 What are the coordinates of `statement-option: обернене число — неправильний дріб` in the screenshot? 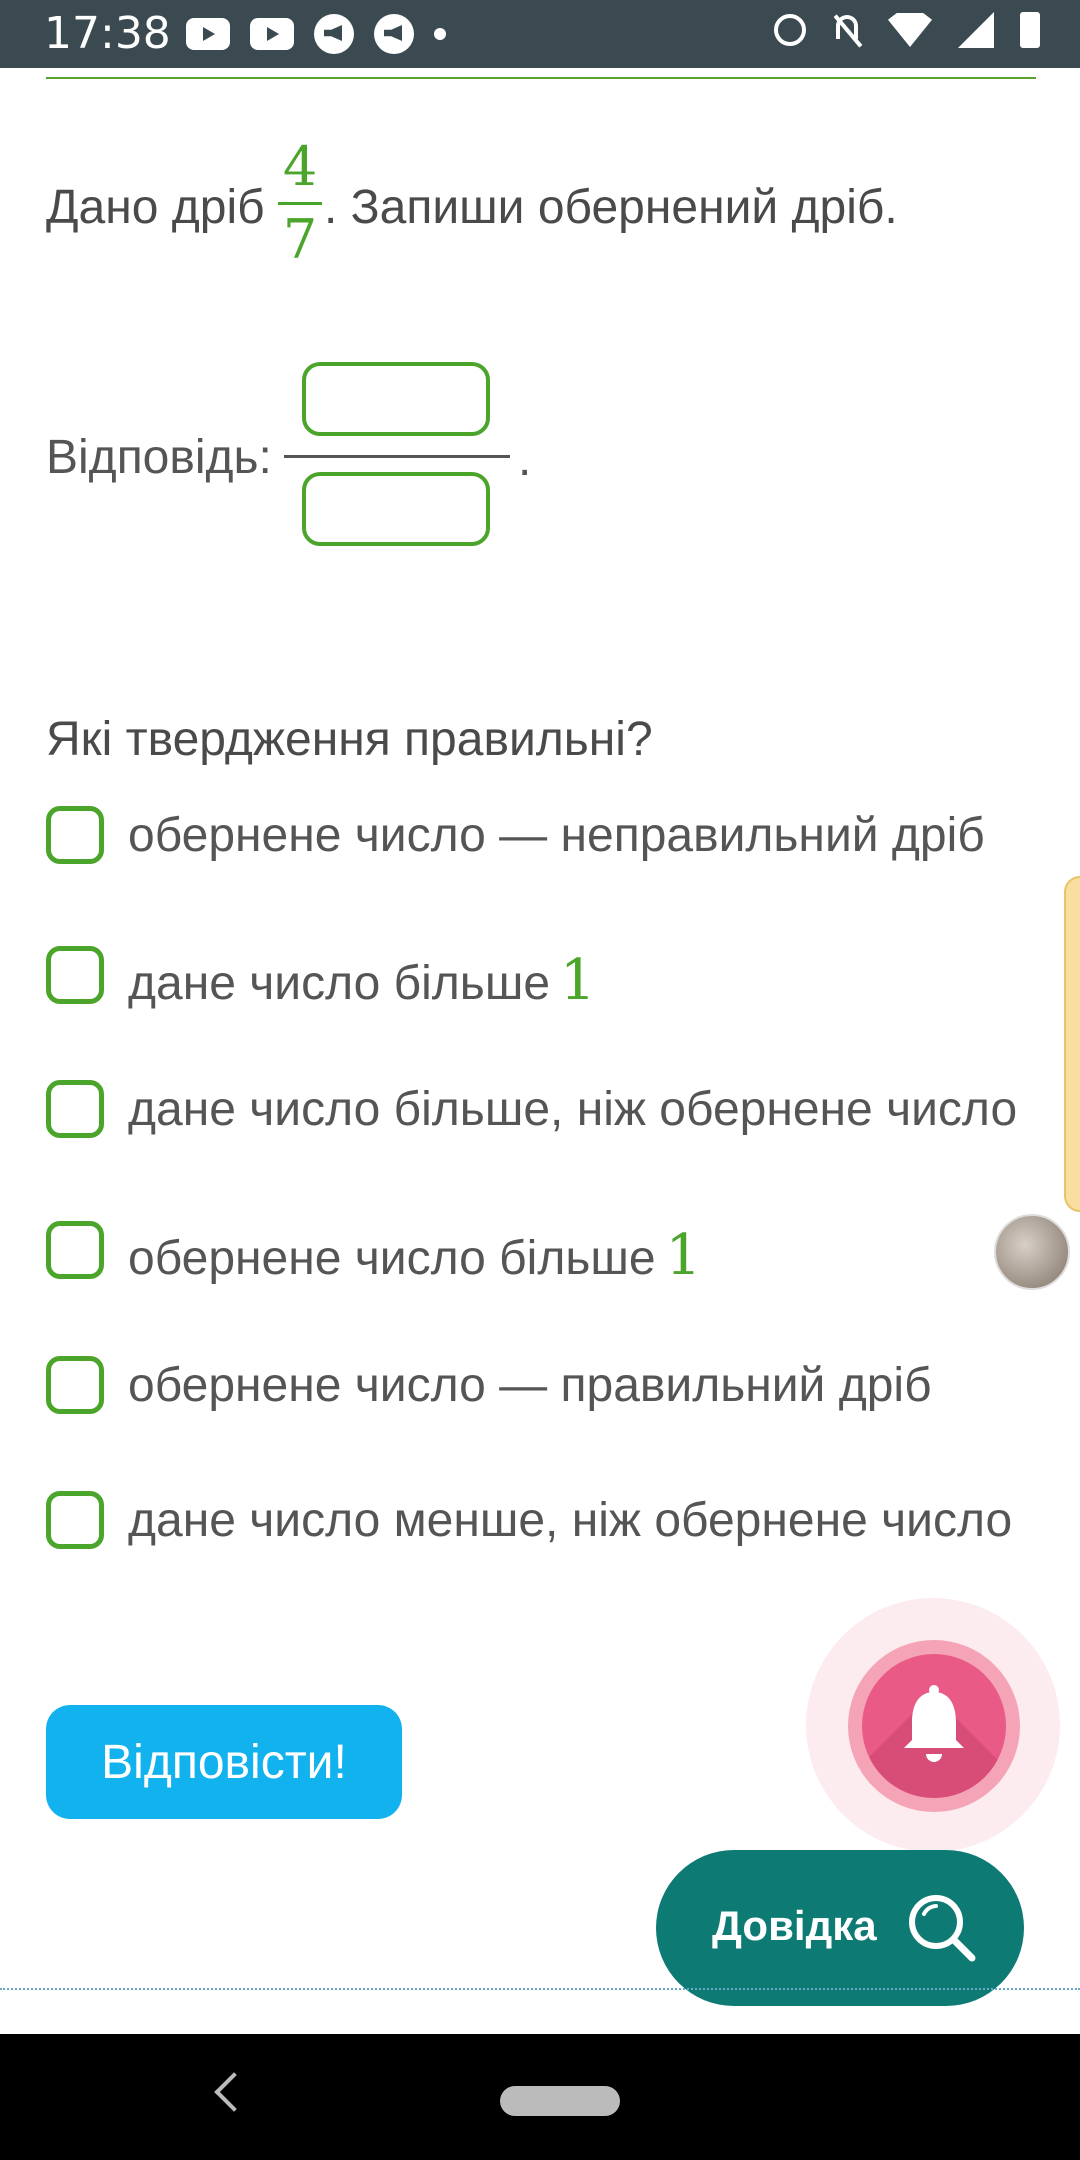 It's located at (526, 835).